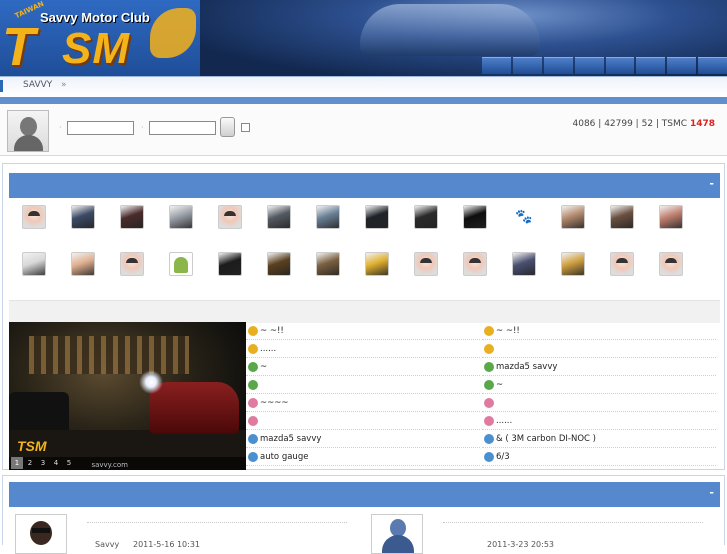  What do you see at coordinates (30, 463) in the screenshot?
I see `slide-page-2: 2` at bounding box center [30, 463].